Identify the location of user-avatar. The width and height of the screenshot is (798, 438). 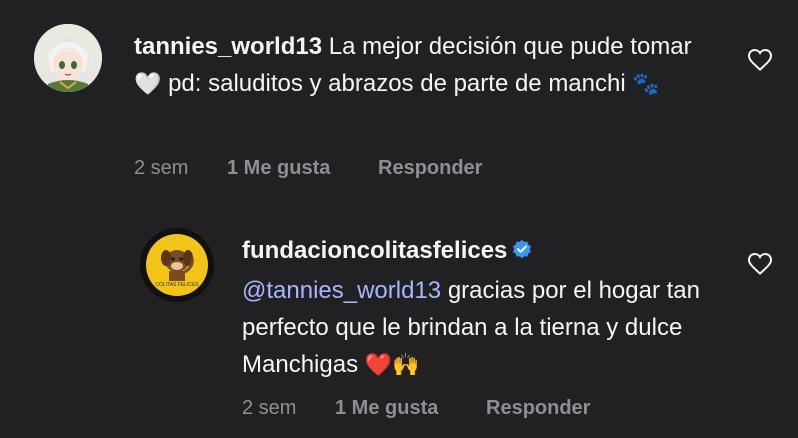
(68, 58).